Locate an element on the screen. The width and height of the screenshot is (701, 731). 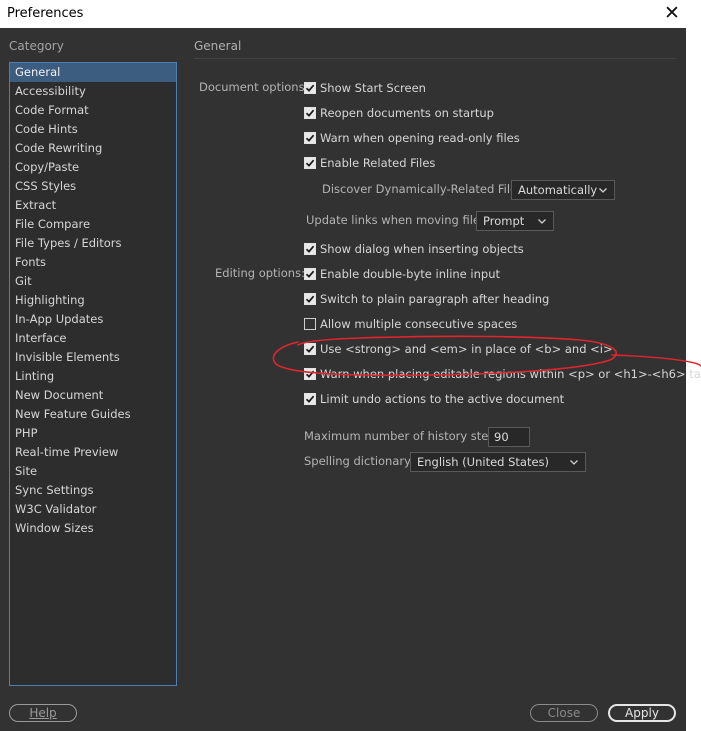
spelling-dictionary-select: English (United States) is located at coordinates (498, 462).